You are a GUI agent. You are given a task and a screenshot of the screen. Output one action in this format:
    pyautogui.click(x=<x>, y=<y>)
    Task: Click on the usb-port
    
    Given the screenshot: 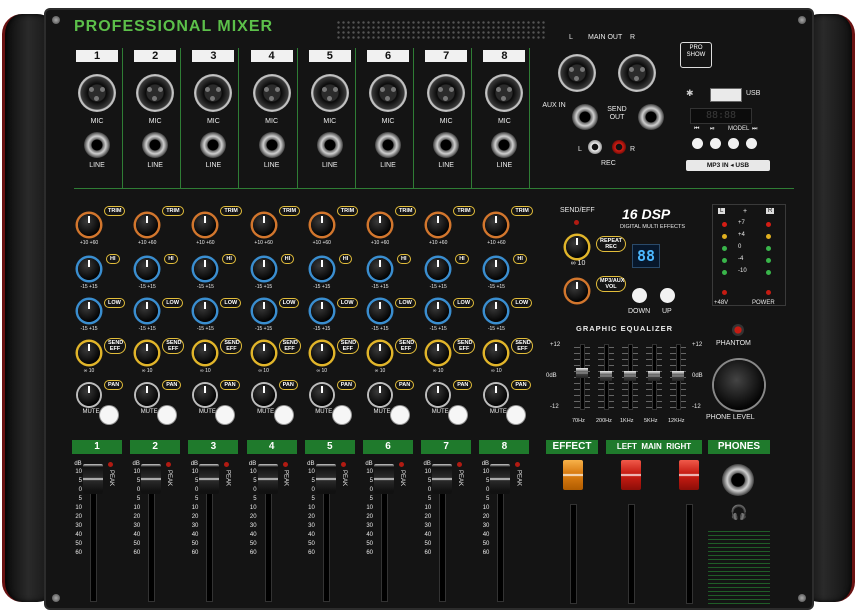 What is the action you would take?
    pyautogui.click(x=726, y=95)
    